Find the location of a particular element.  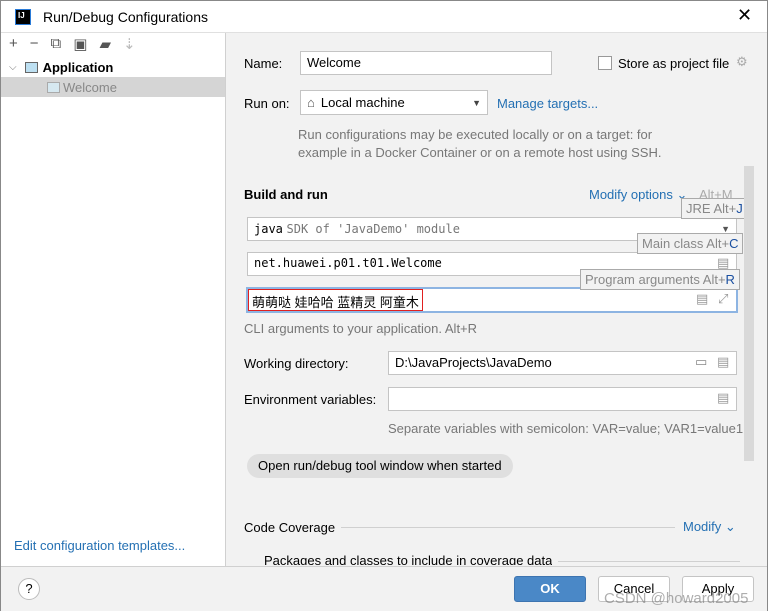

code-coverage-heading: Code Coverage is located at coordinates (290, 527).